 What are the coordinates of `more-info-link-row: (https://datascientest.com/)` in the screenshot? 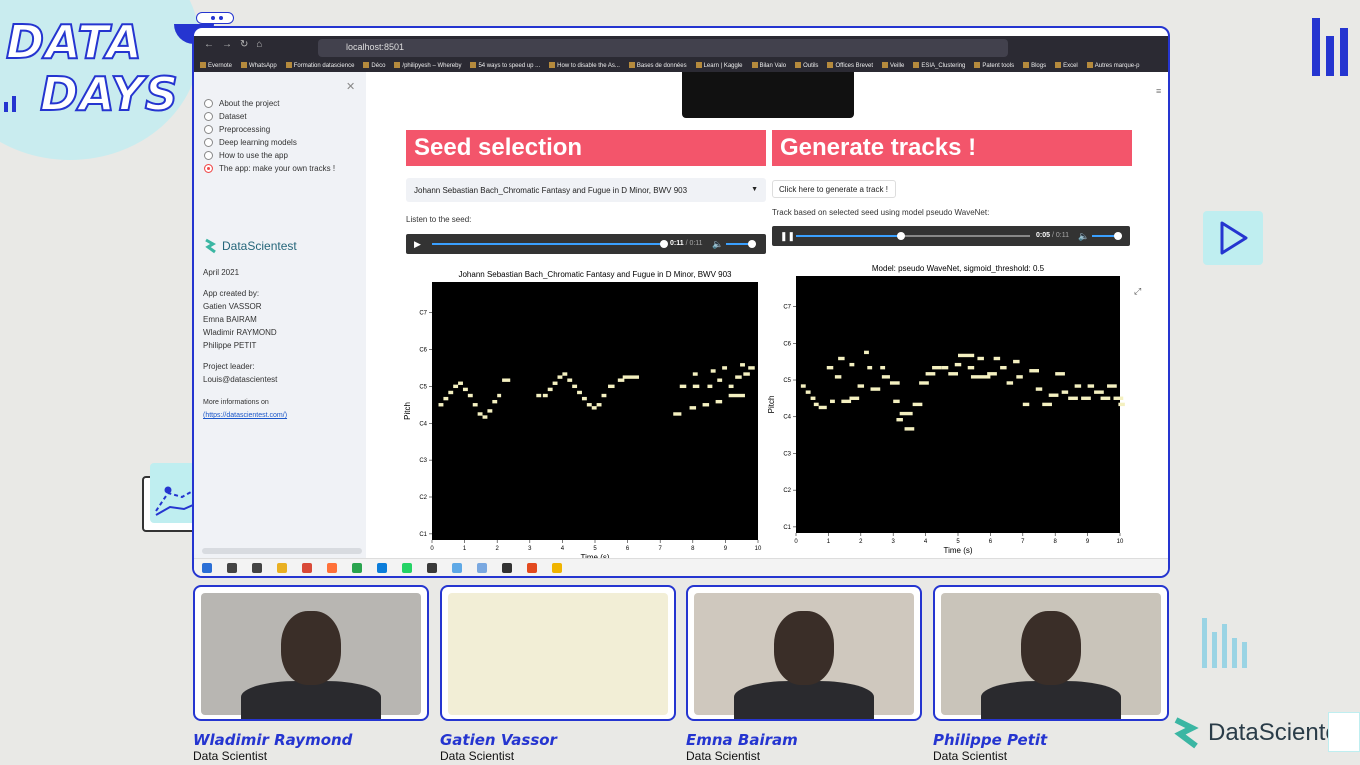 It's located at (245, 415).